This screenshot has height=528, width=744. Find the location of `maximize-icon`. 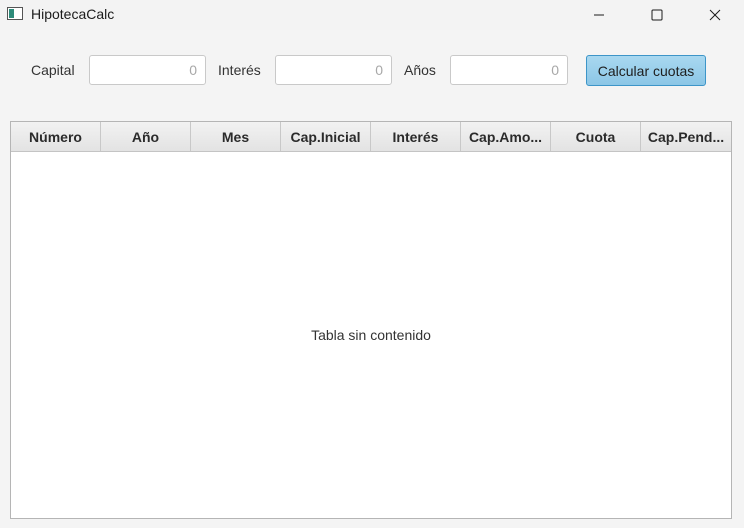

maximize-icon is located at coordinates (657, 15).